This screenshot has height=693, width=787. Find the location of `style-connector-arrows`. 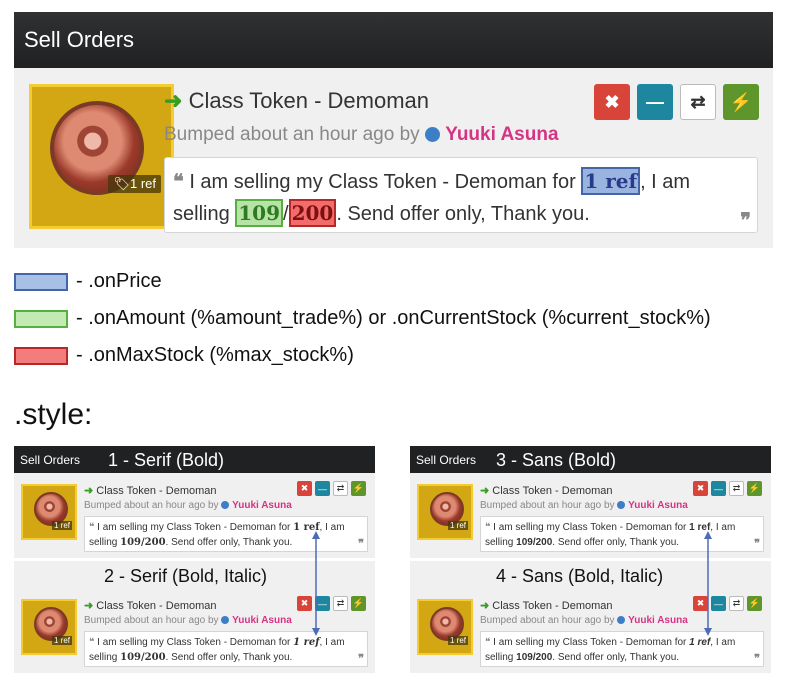

style-connector-arrows is located at coordinates (512, 583).